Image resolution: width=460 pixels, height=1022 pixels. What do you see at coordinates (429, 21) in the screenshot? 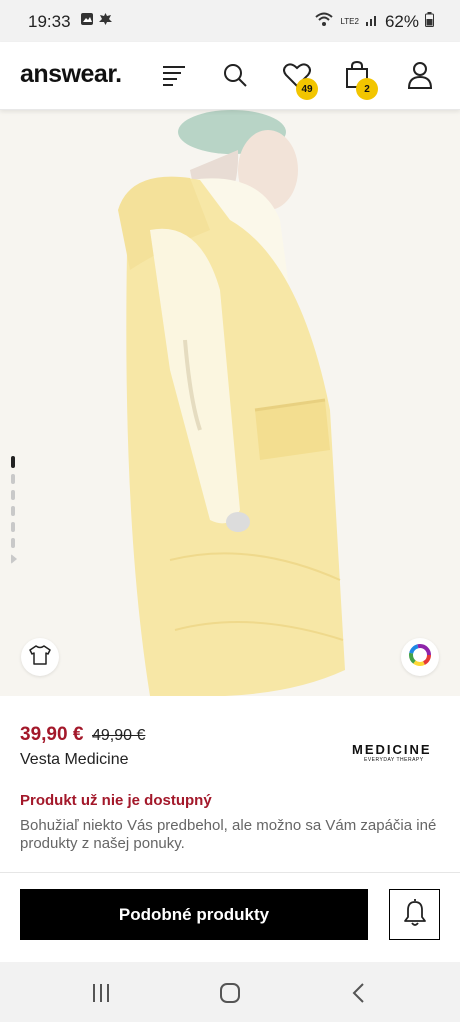
I see `battery-icon` at bounding box center [429, 21].